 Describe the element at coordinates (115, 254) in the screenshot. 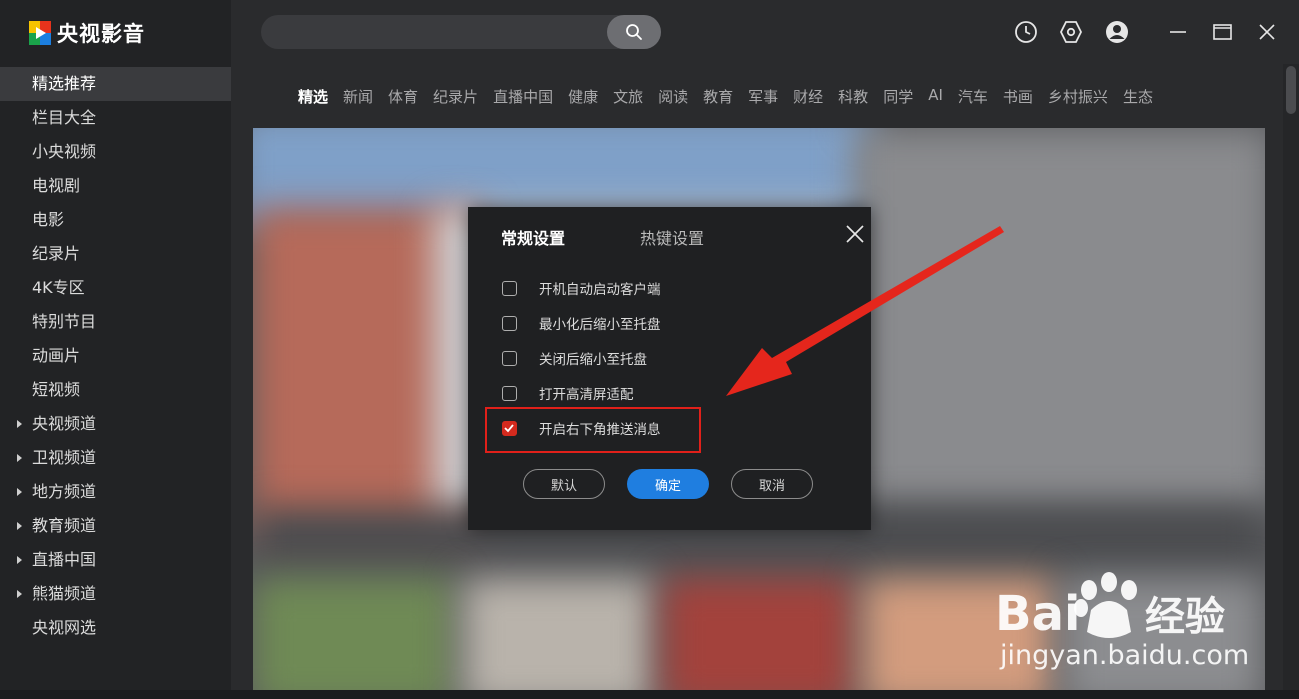

I see `sidebar-item: 纪录片` at that location.